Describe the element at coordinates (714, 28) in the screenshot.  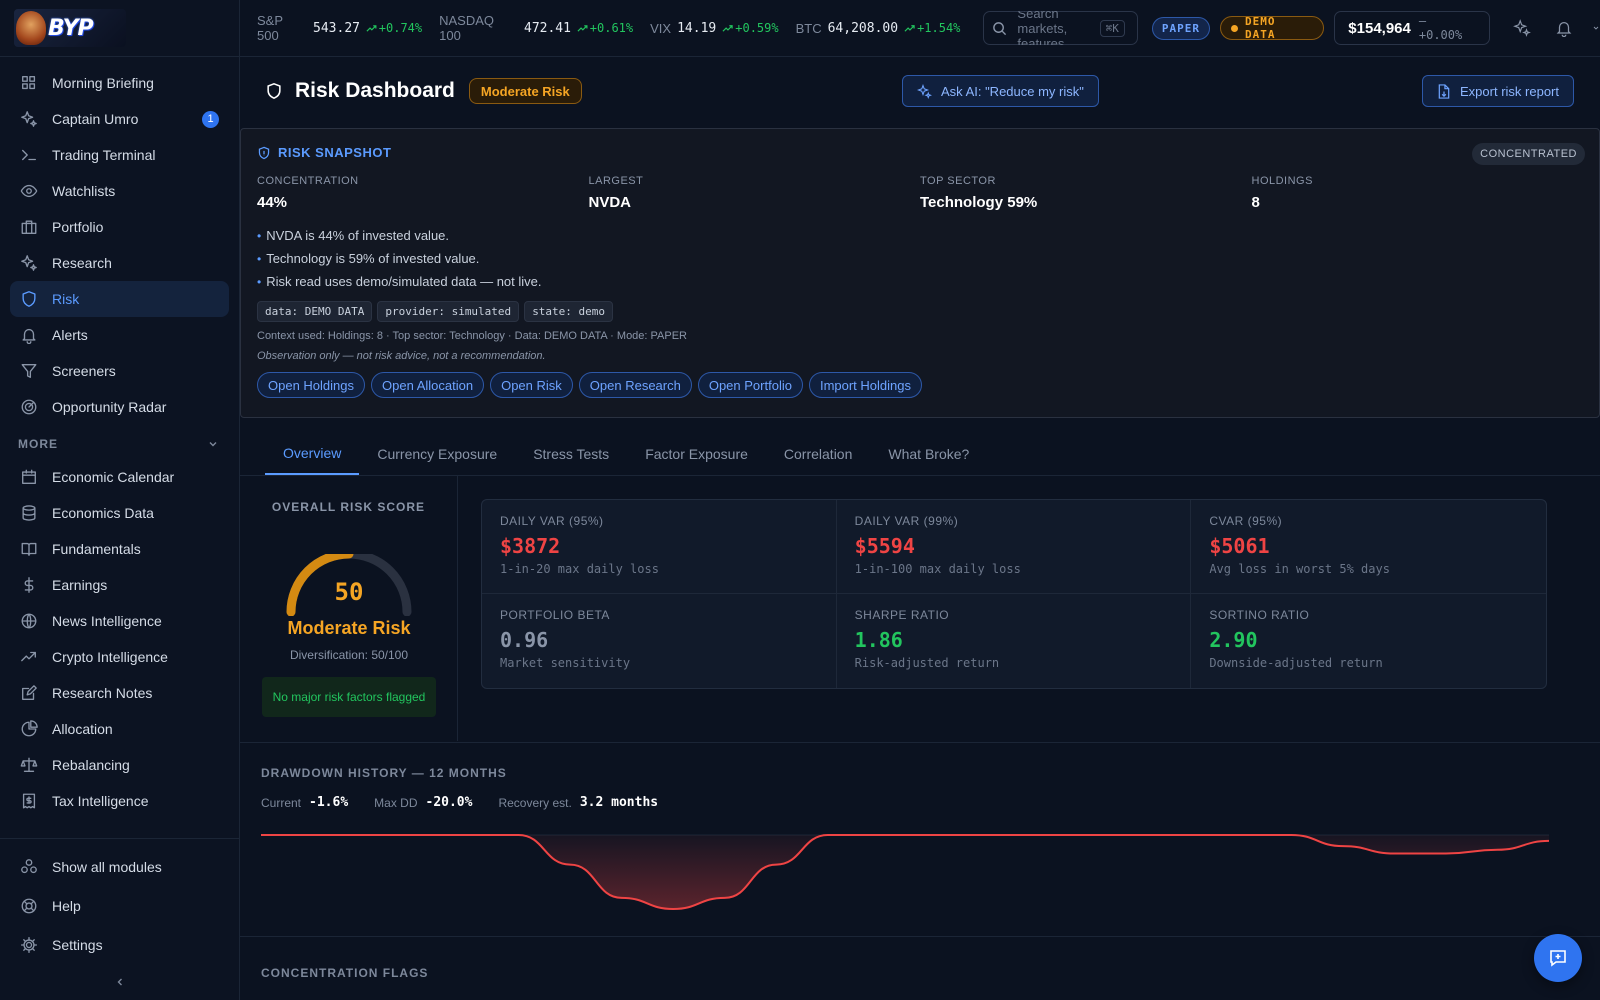
I see `ticker-vix: VIX 14.19 +0.59%` at that location.